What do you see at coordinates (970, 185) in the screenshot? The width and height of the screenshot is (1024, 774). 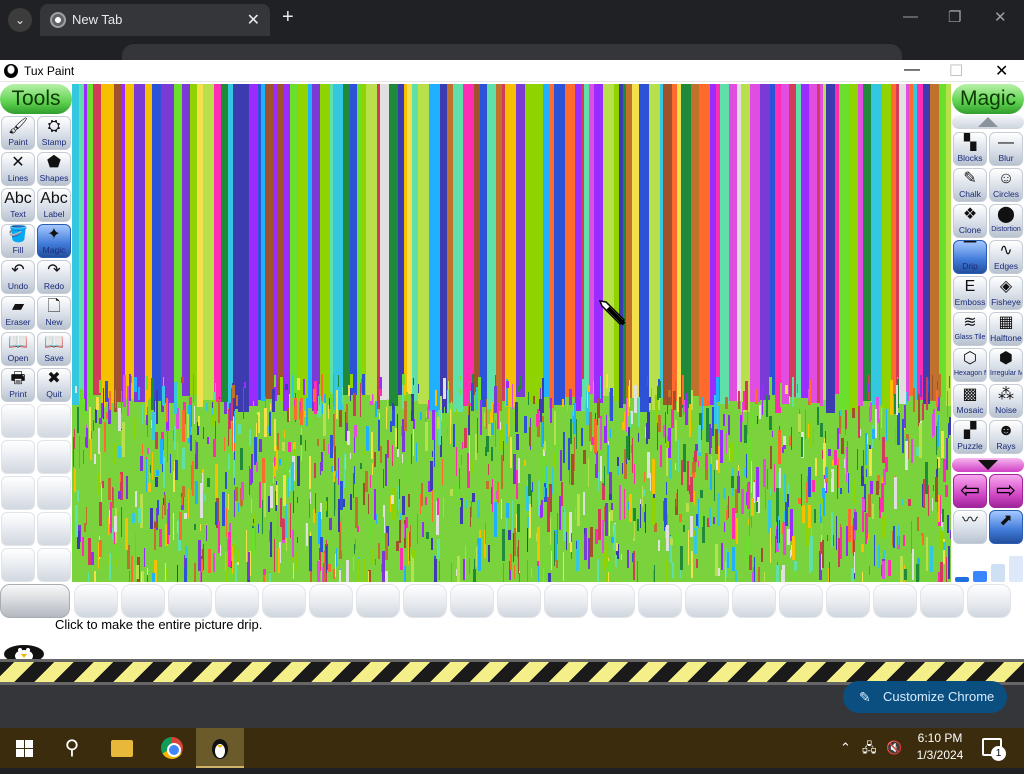 I see `magic-chalk-button: ✎ Chalk` at bounding box center [970, 185].